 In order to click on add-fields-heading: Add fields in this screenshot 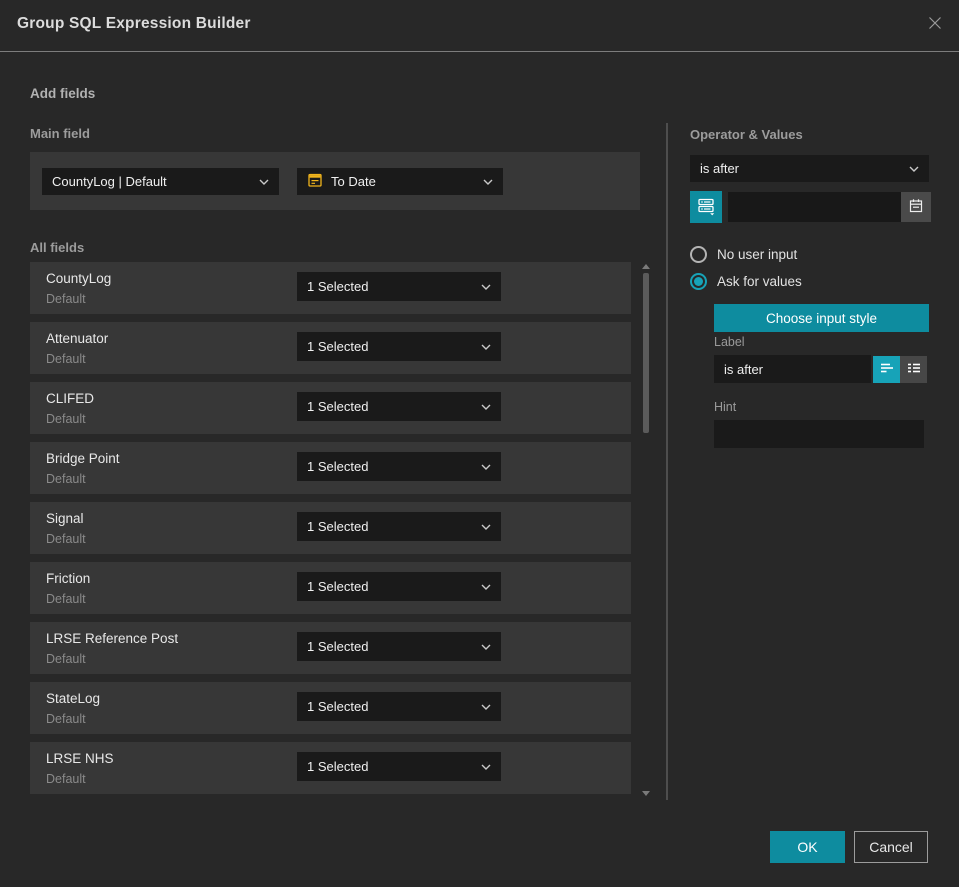, I will do `click(63, 93)`.